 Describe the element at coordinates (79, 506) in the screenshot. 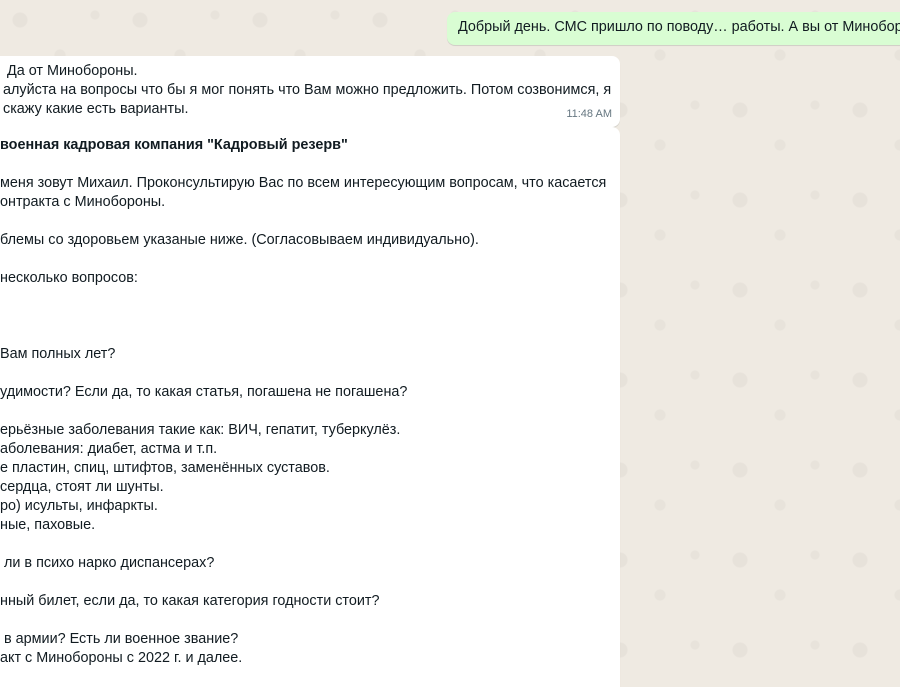

I see `message-line: ро) исульты, инфаркты.` at that location.